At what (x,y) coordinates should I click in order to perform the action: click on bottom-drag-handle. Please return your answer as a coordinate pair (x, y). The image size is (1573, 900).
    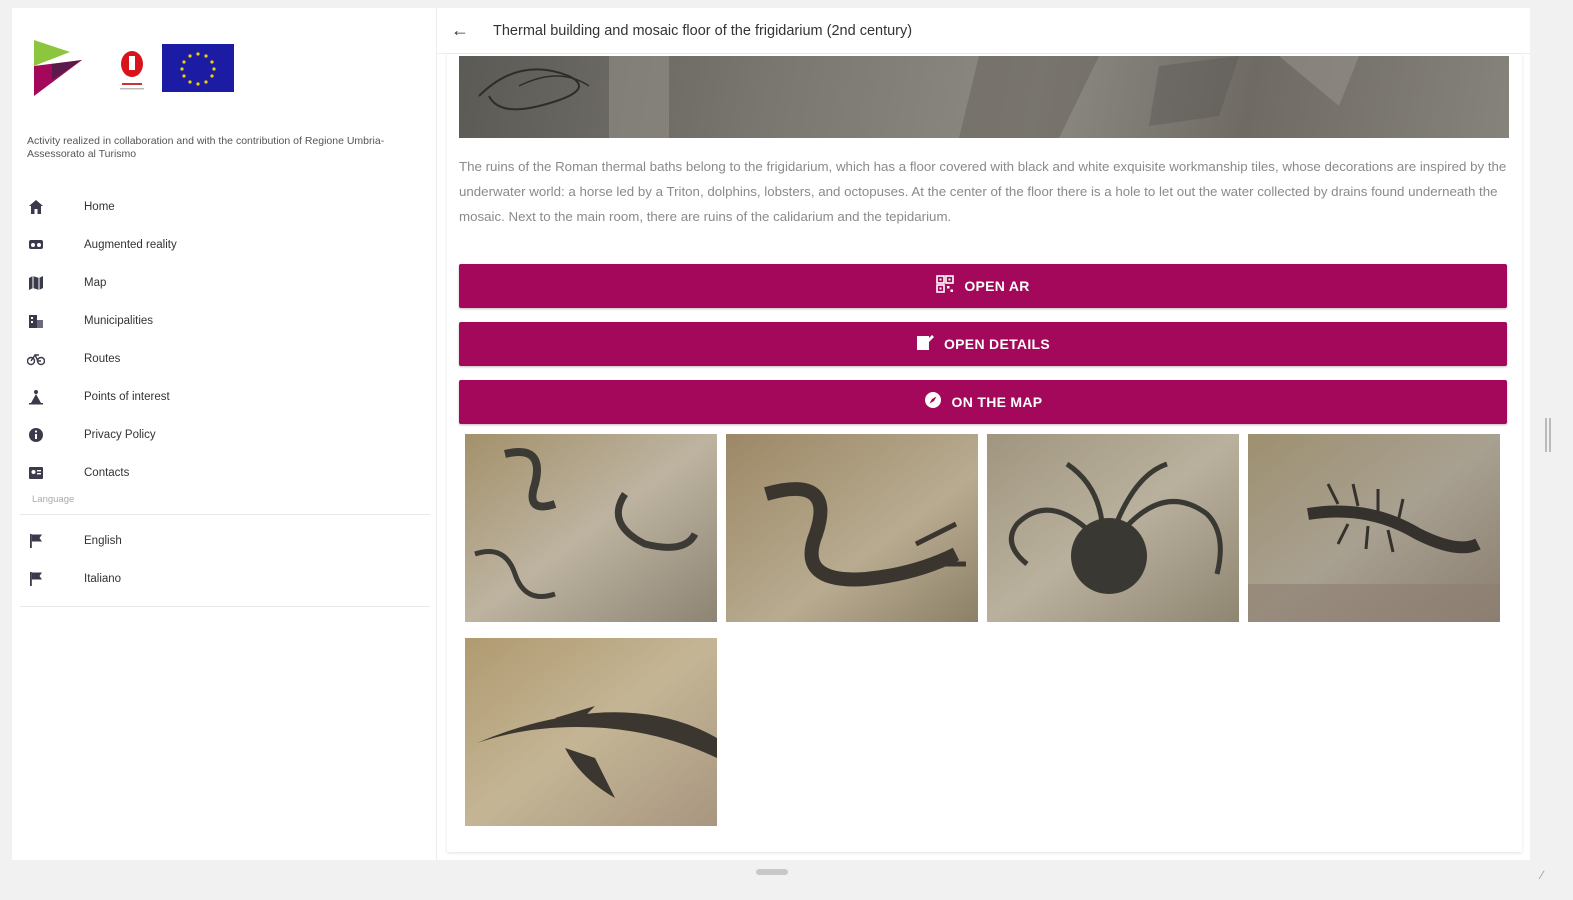
    Looking at the image, I should click on (772, 872).